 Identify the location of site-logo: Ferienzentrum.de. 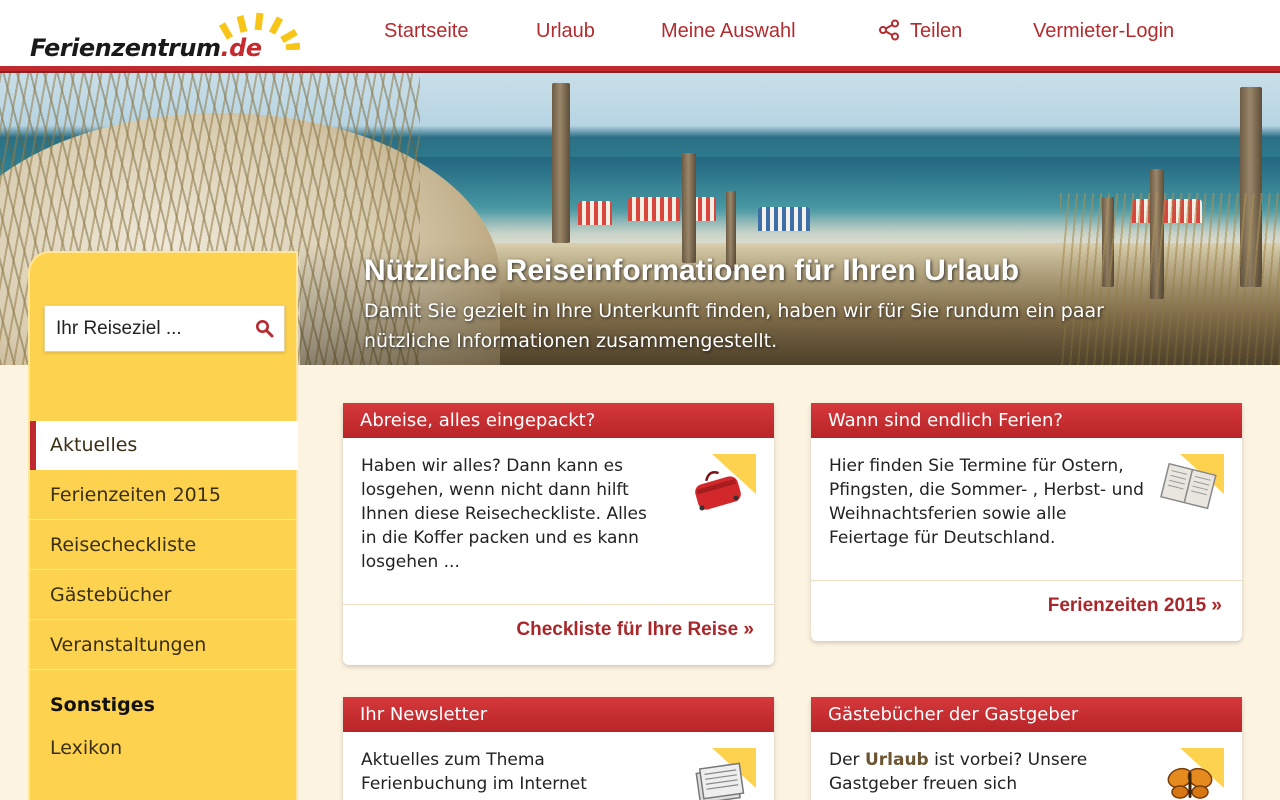
(165, 37).